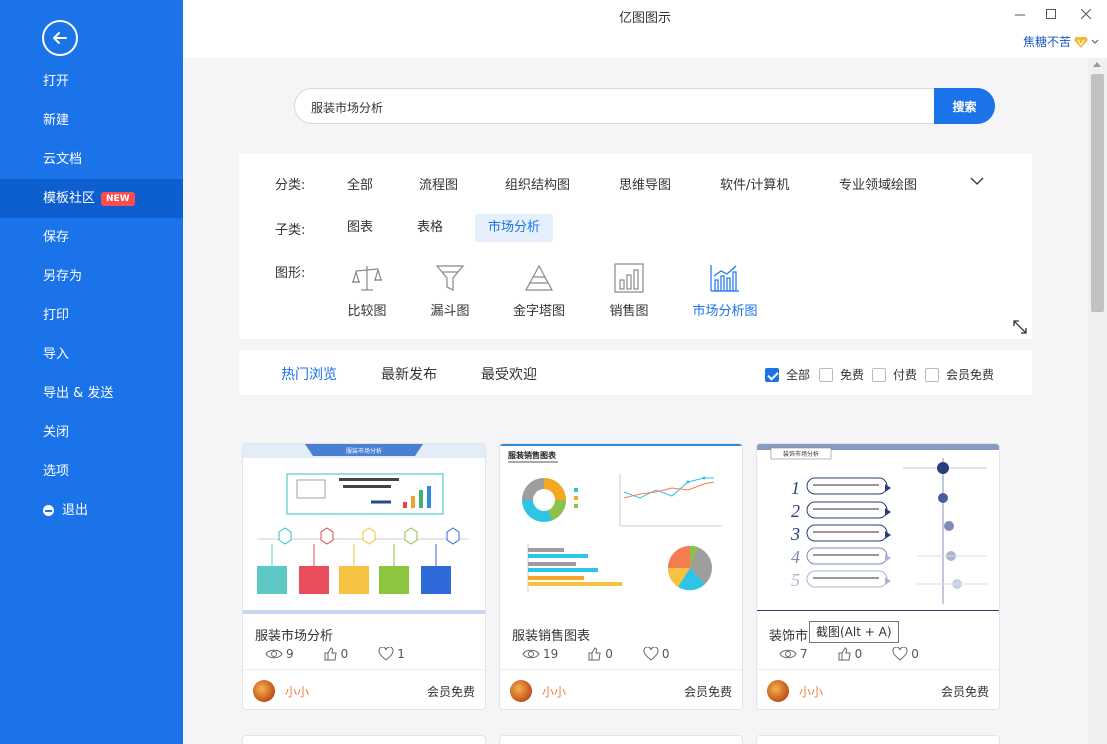 This screenshot has height=744, width=1107. I want to click on shape-label-text: 漏斗图, so click(450, 311).